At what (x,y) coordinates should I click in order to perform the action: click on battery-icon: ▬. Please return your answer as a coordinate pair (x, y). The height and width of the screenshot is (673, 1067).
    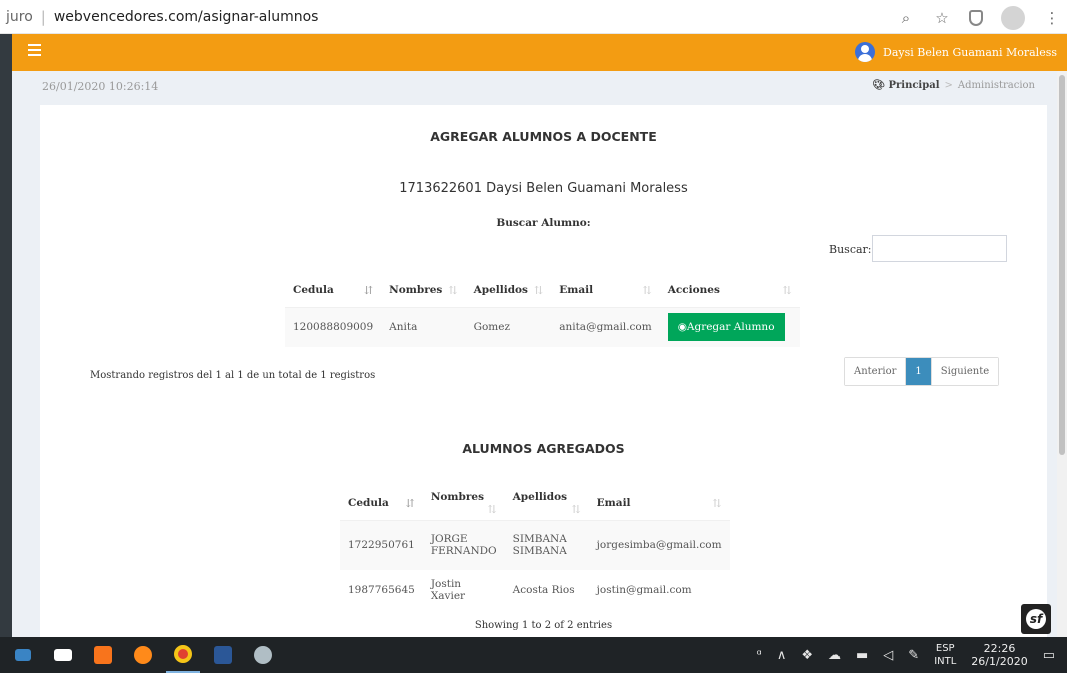
    Looking at the image, I should click on (862, 655).